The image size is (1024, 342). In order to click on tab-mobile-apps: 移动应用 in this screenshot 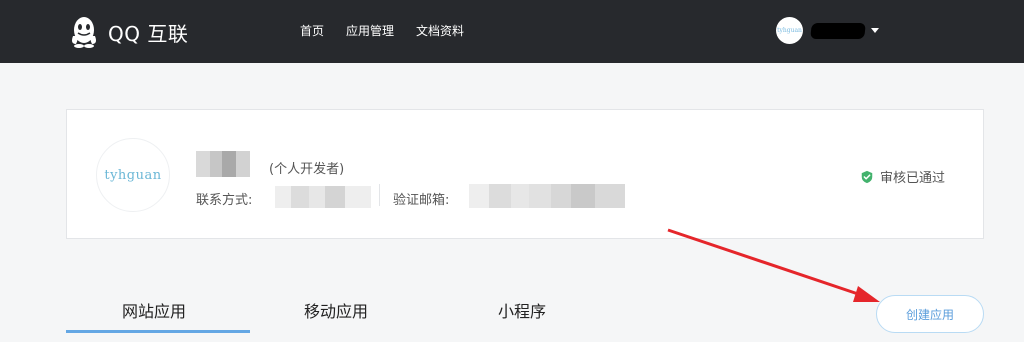, I will do `click(336, 310)`.